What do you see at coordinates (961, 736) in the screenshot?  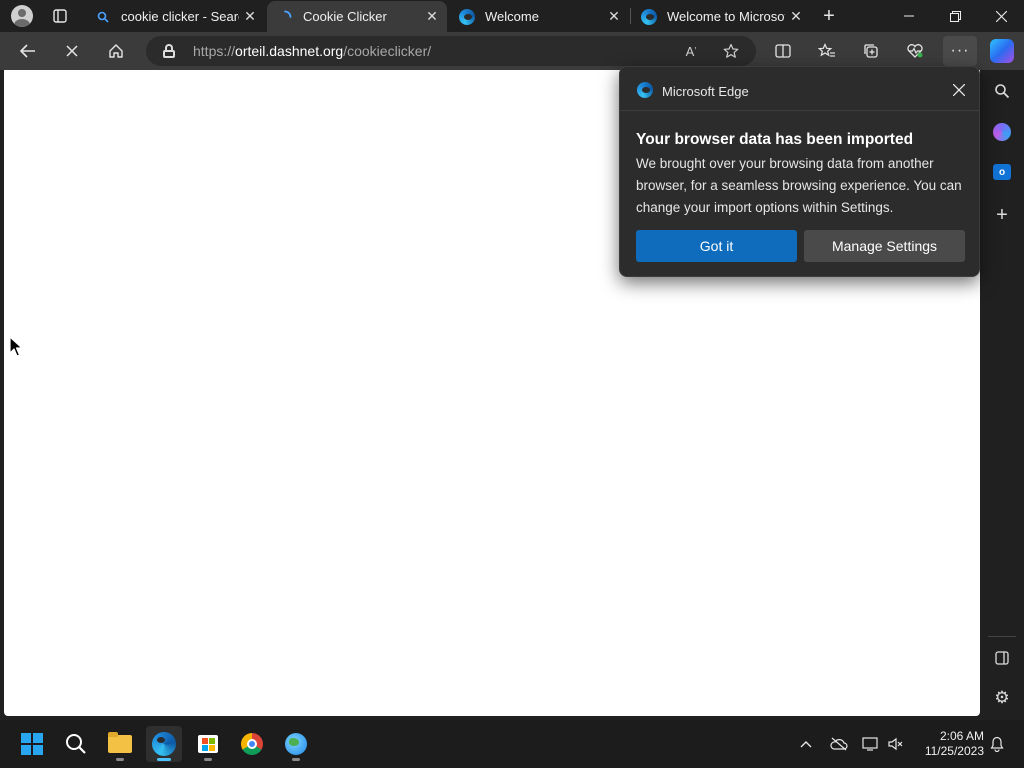 I see `clock-time: 2:06 AM` at bounding box center [961, 736].